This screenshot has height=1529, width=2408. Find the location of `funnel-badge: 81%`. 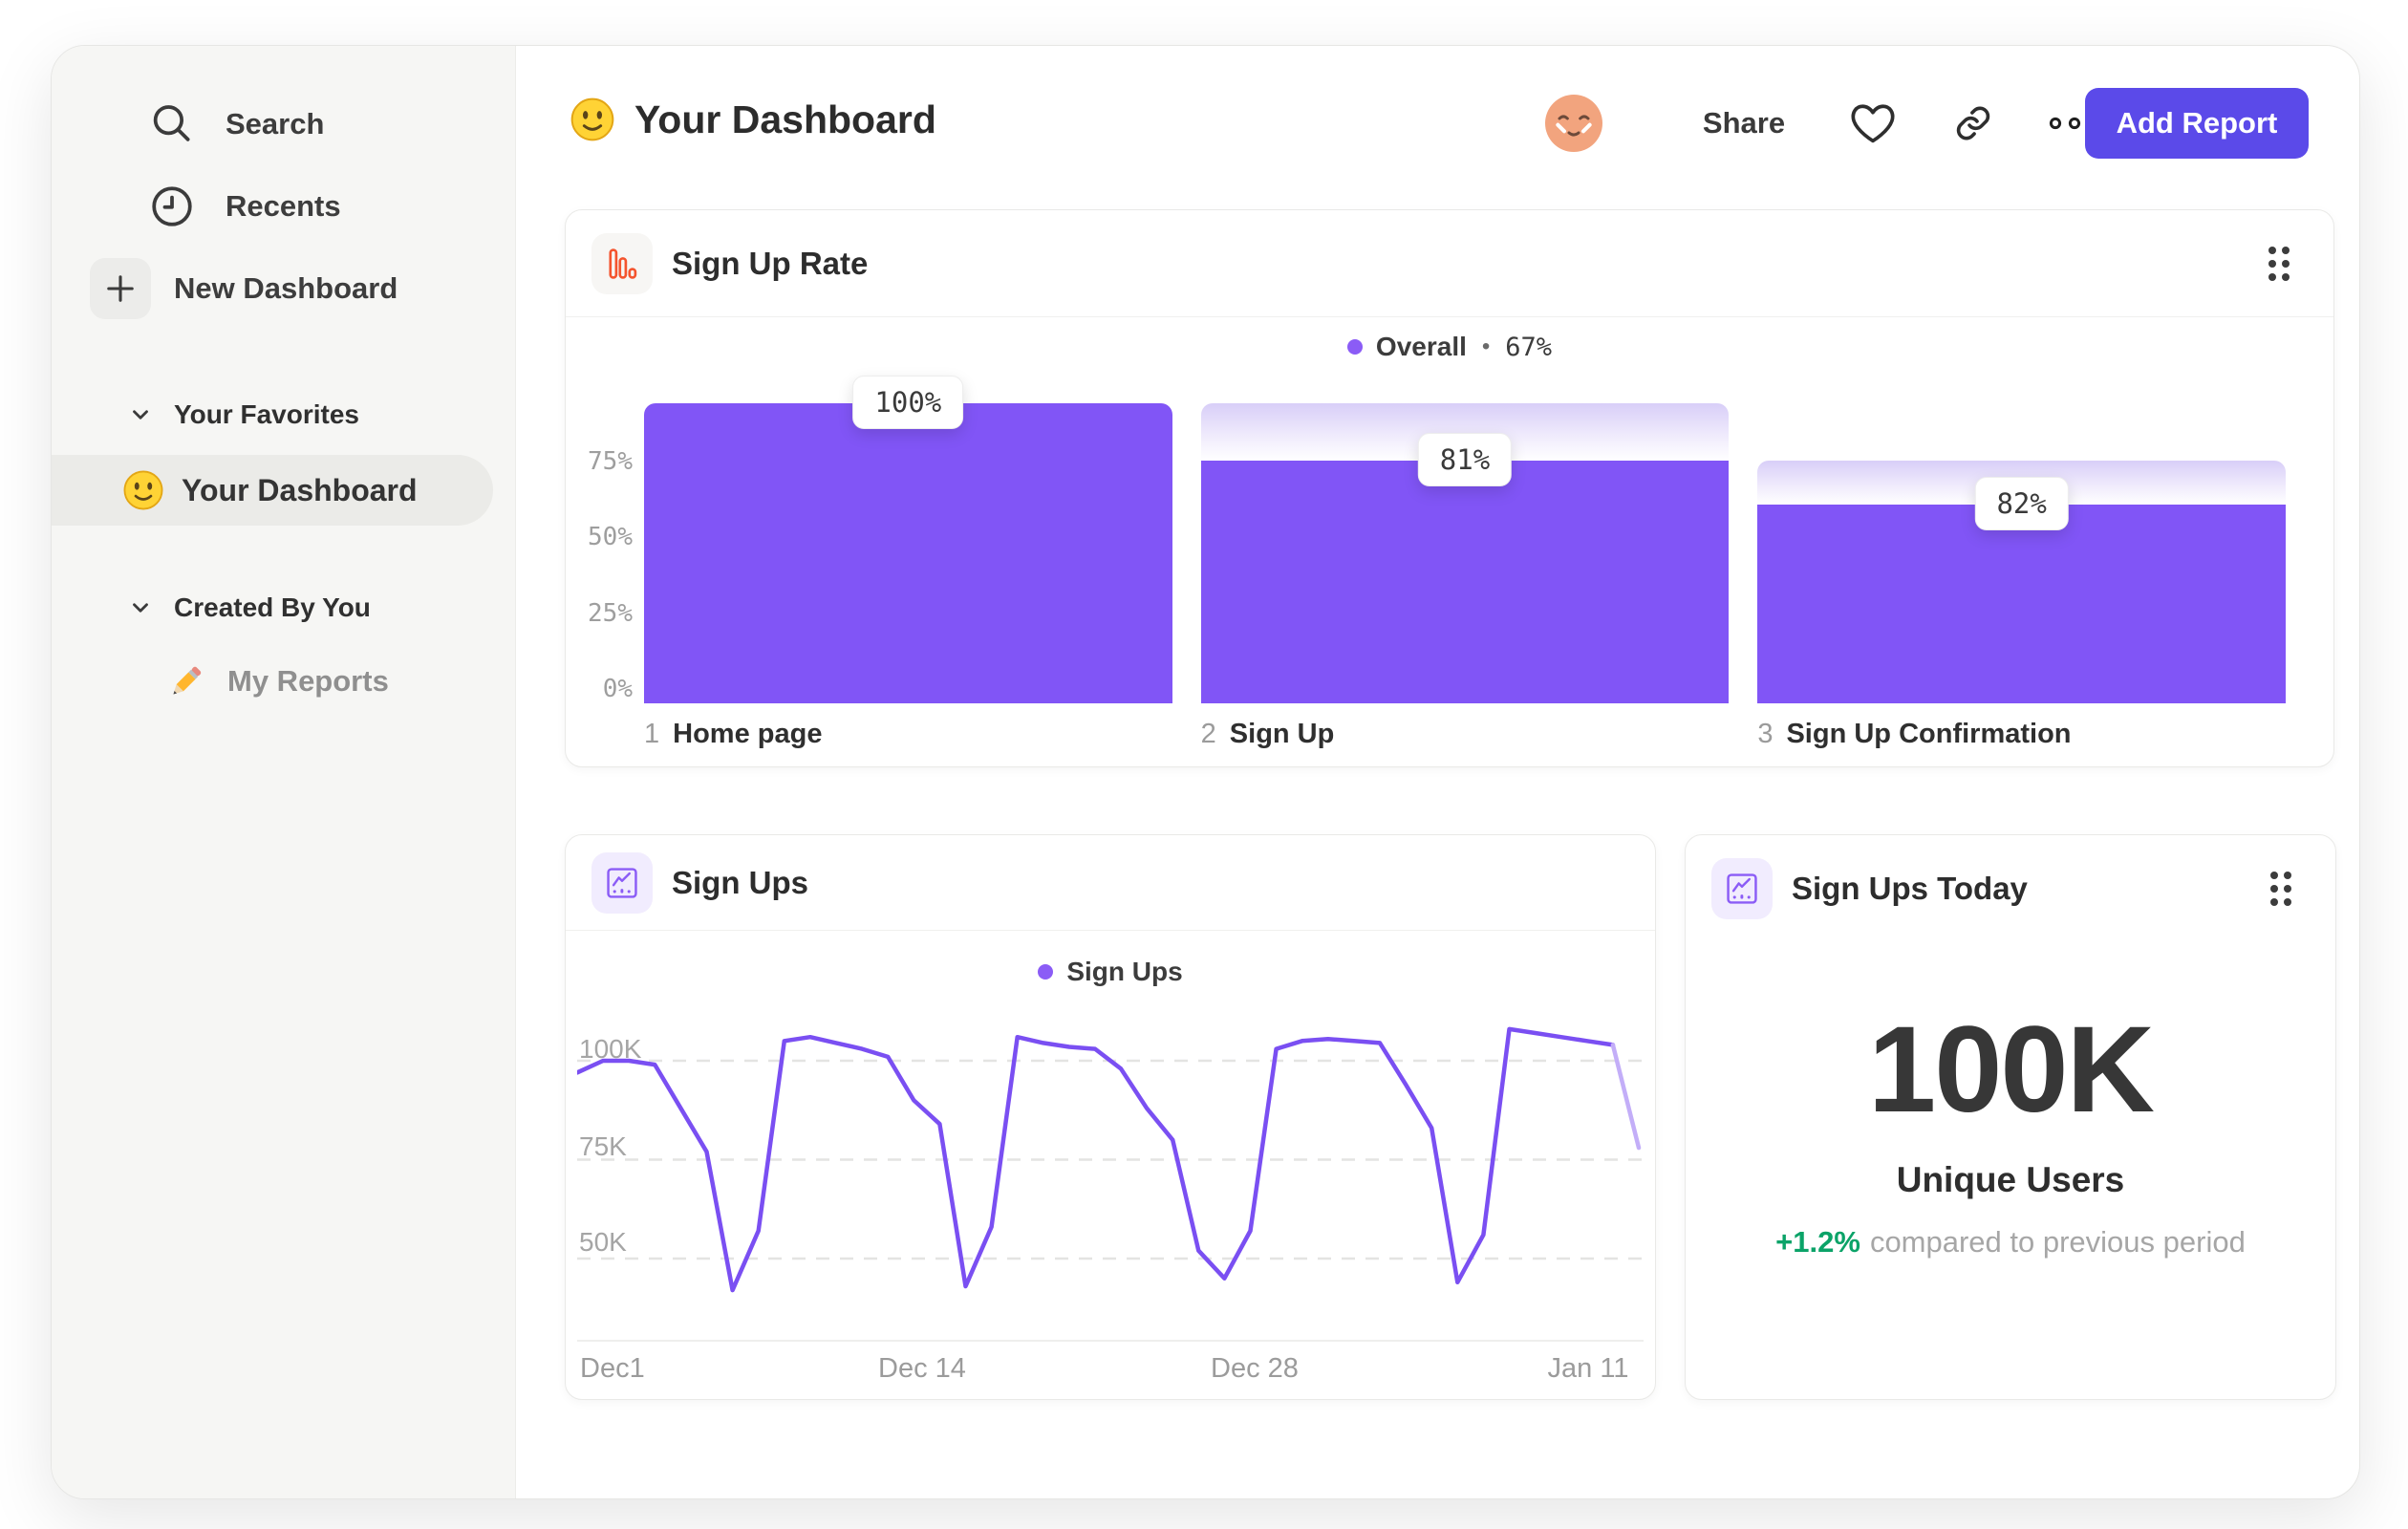

funnel-badge: 81% is located at coordinates (1465, 459).